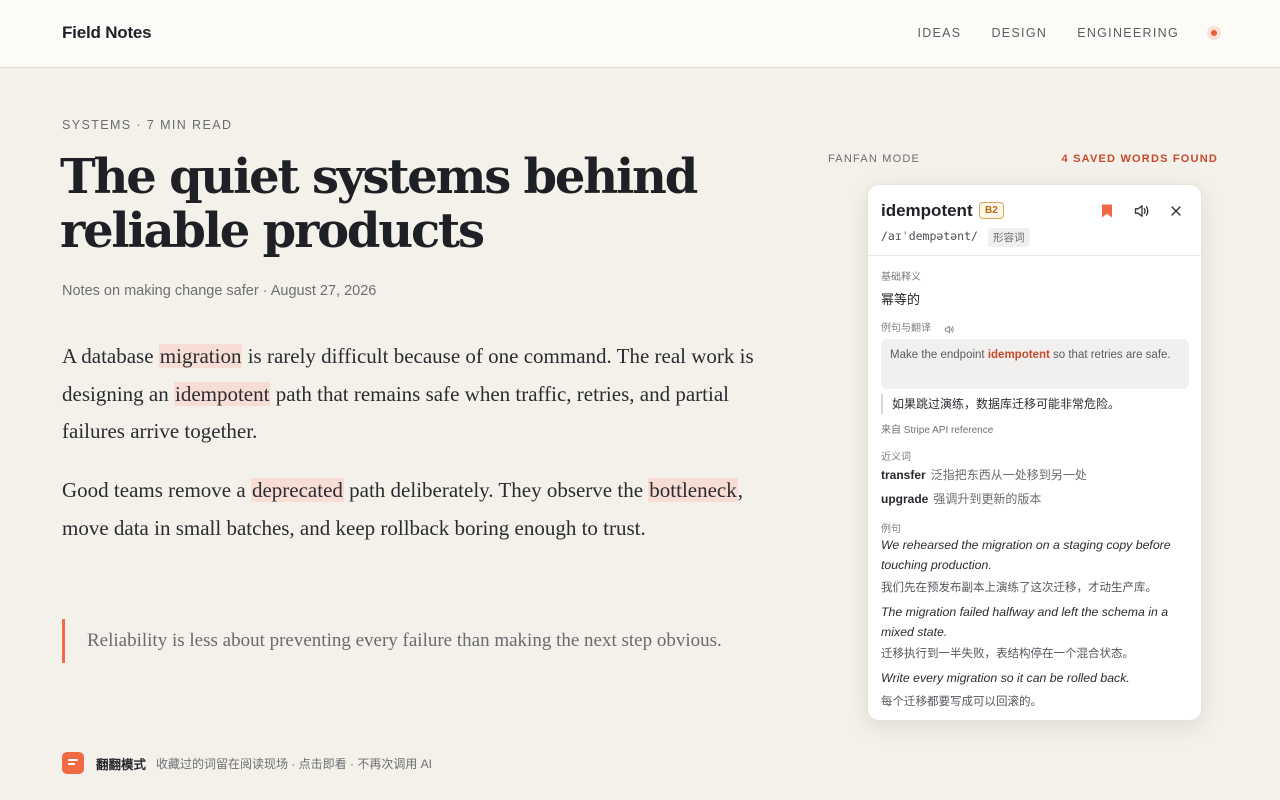 The width and height of the screenshot is (1280, 800). What do you see at coordinates (1008, 475) in the screenshot?
I see `synonym-definition: 泛指把东西从一处移到另一处` at bounding box center [1008, 475].